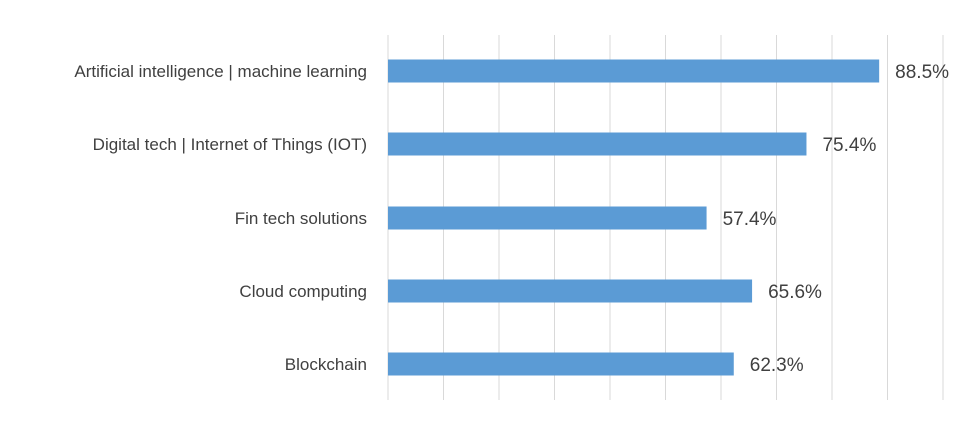  I want to click on data-label: 57.4%, so click(750, 219).